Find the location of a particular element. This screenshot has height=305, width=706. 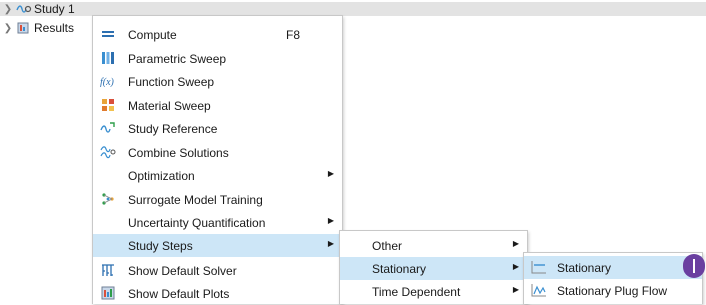

function-sweep-icon: f(x) is located at coordinates (108, 81).